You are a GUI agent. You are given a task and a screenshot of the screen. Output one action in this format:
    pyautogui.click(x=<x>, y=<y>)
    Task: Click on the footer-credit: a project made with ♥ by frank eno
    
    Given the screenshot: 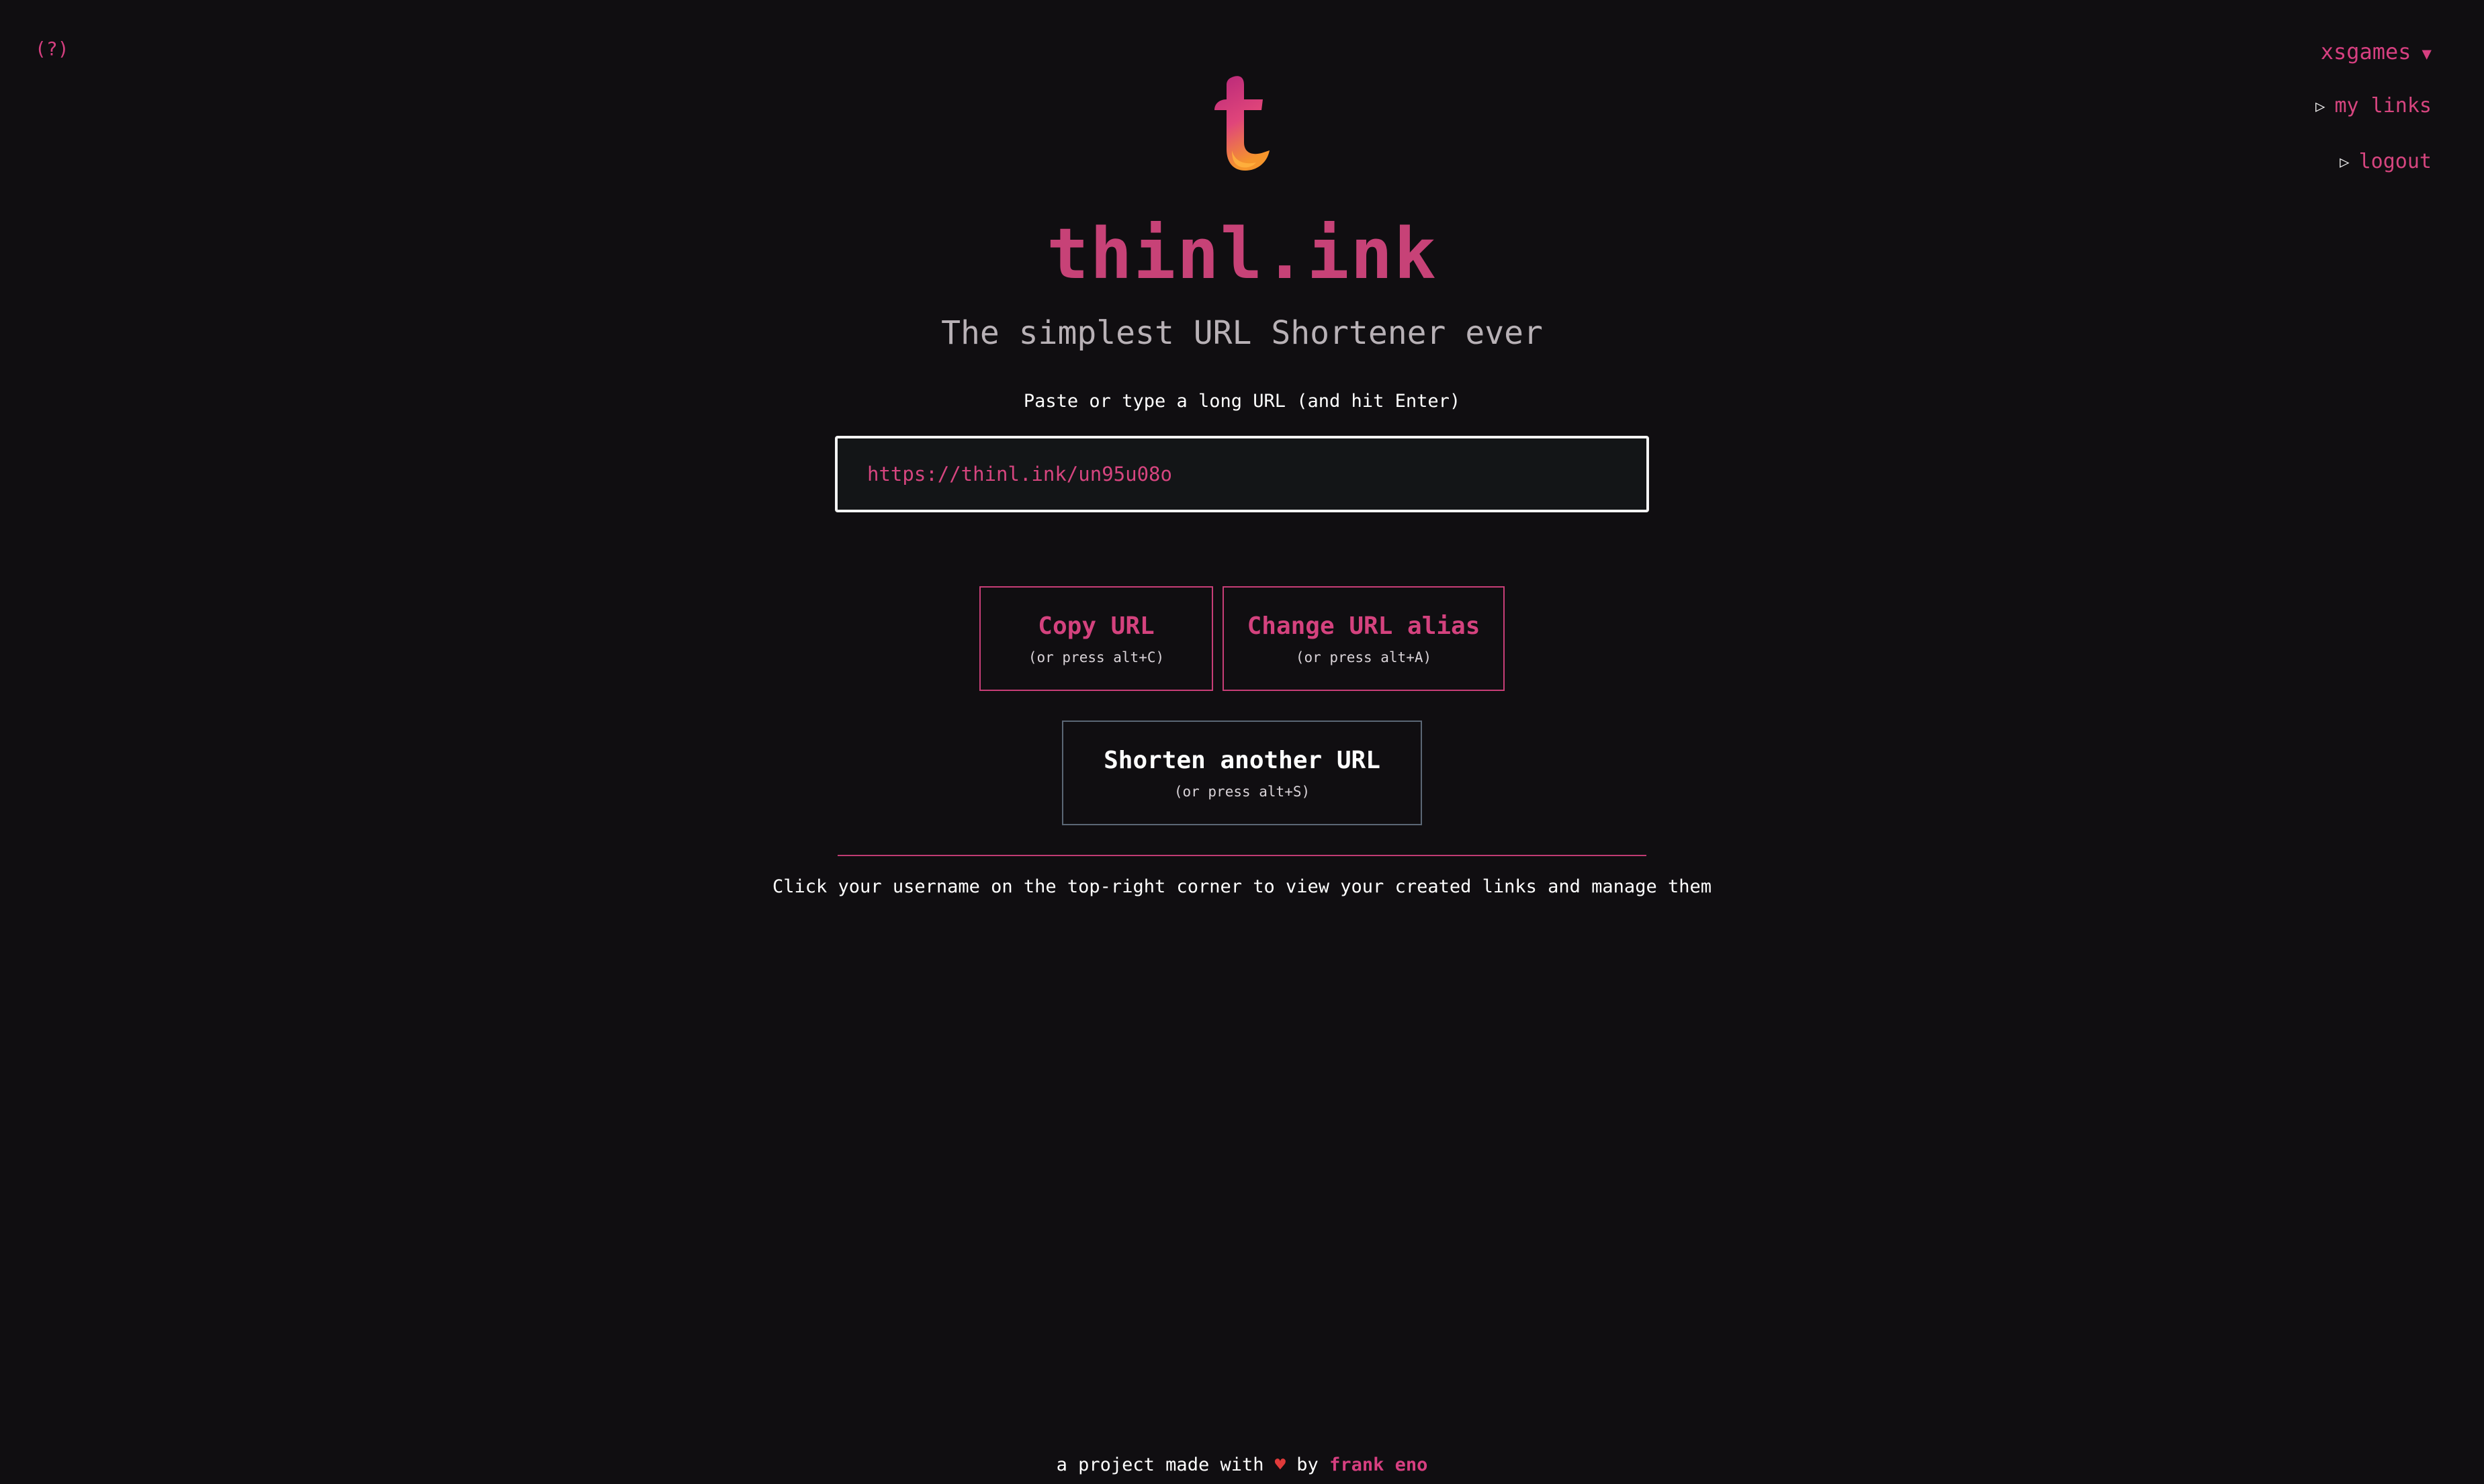 What is the action you would take?
    pyautogui.click(x=1242, y=1464)
    